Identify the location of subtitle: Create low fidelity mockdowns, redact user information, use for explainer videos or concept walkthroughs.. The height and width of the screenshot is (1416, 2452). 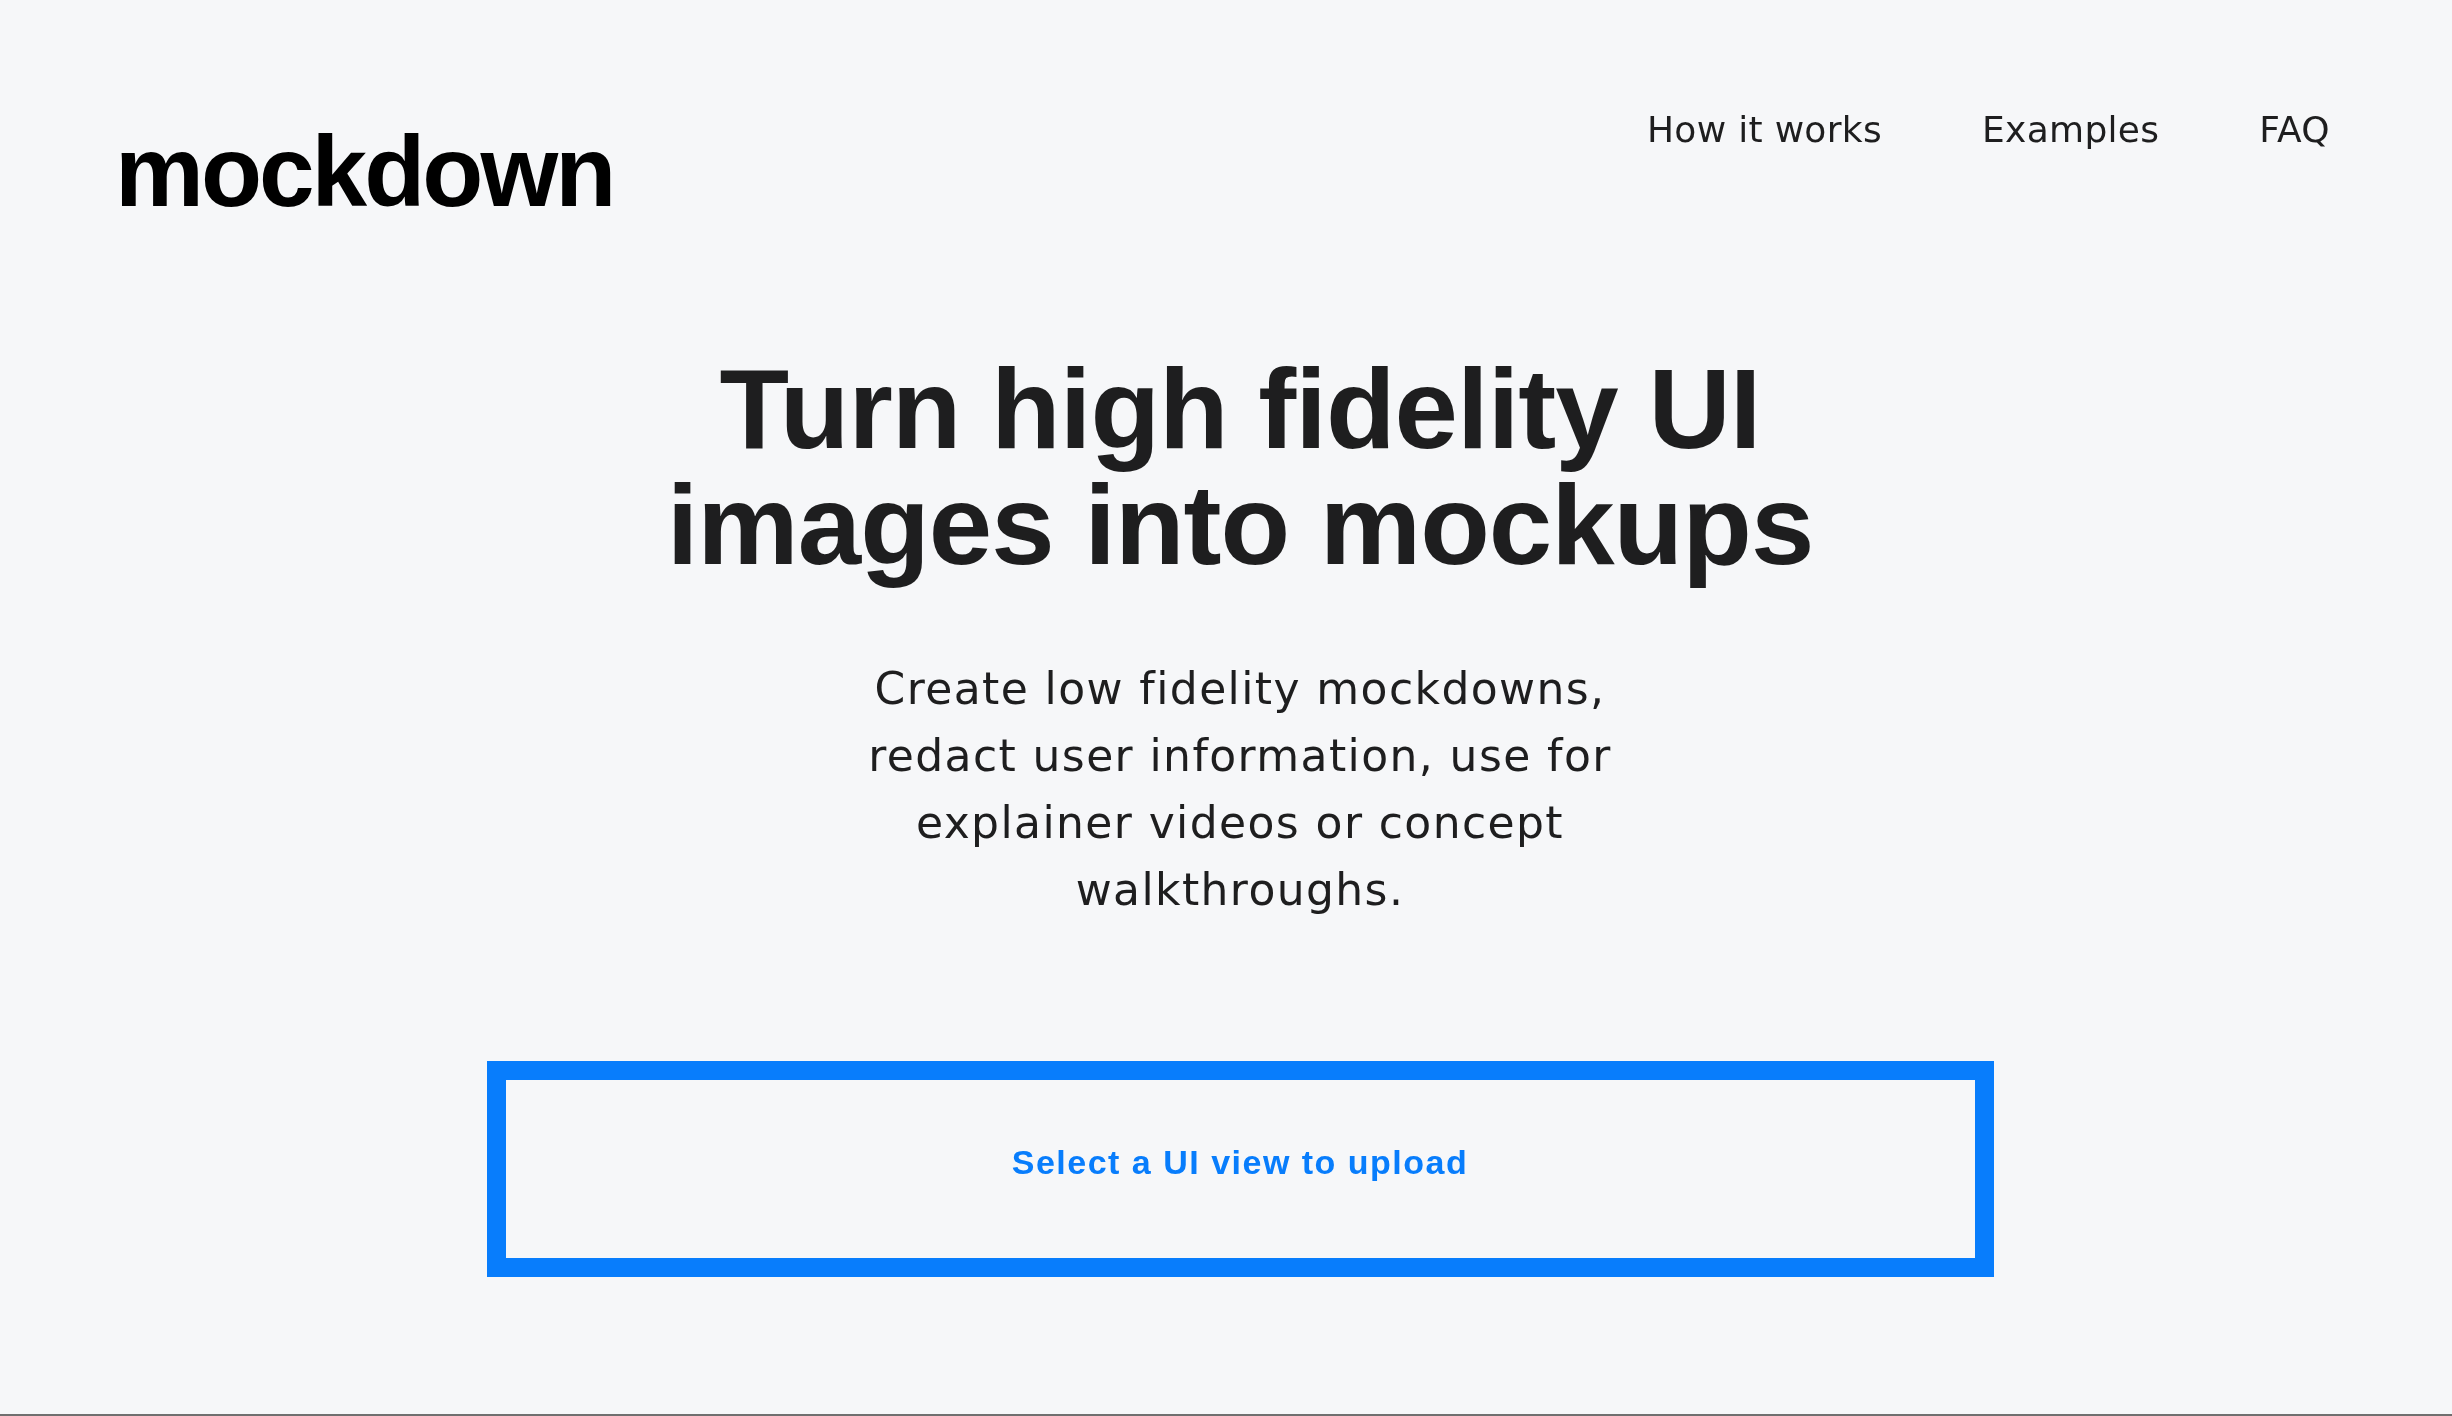
(1240, 789).